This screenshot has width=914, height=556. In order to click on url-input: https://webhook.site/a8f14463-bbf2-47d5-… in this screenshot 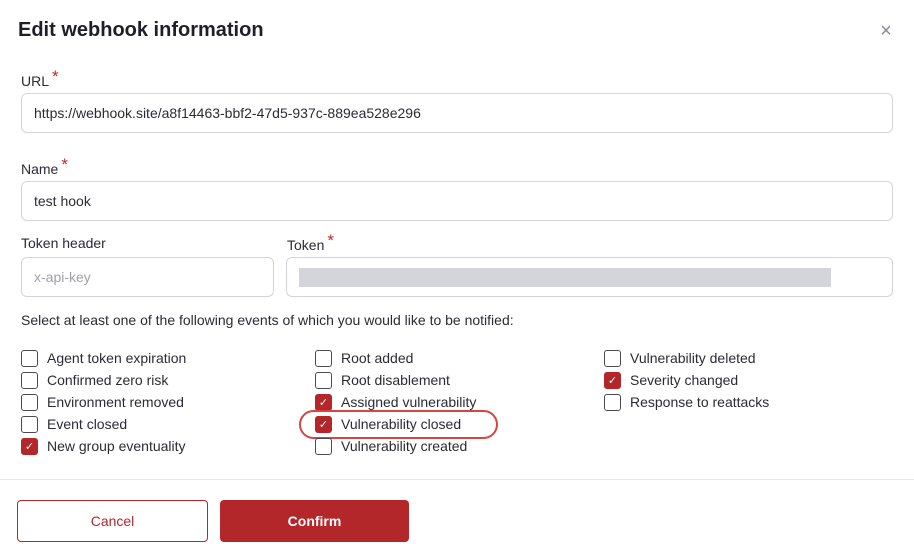, I will do `click(457, 113)`.